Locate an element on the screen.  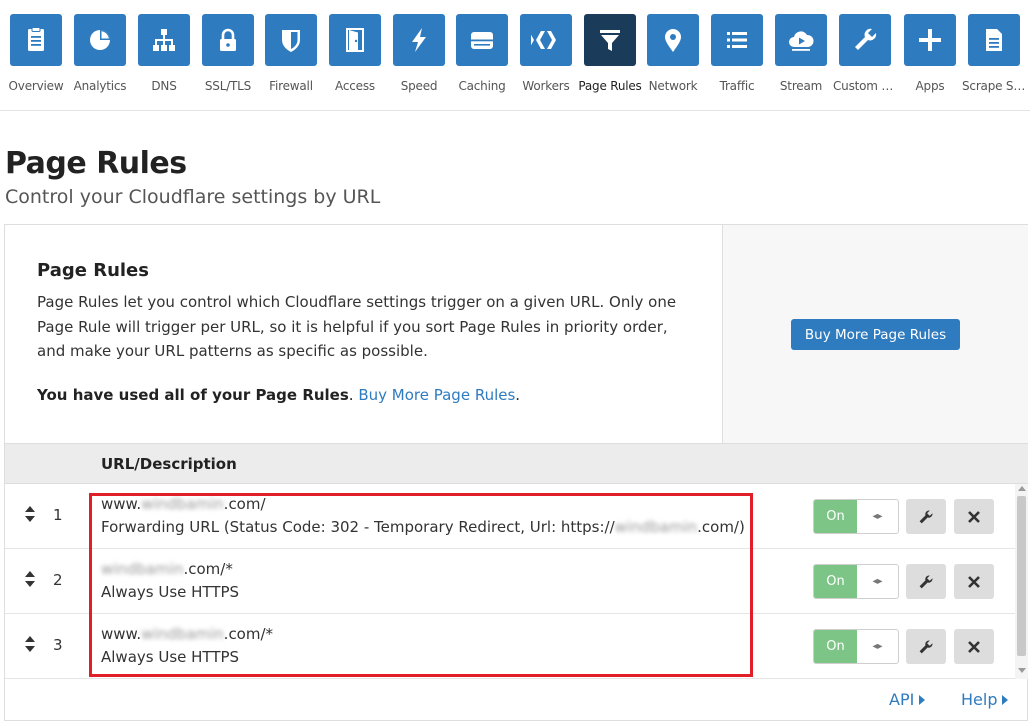
help-link: Help is located at coordinates (985, 699).